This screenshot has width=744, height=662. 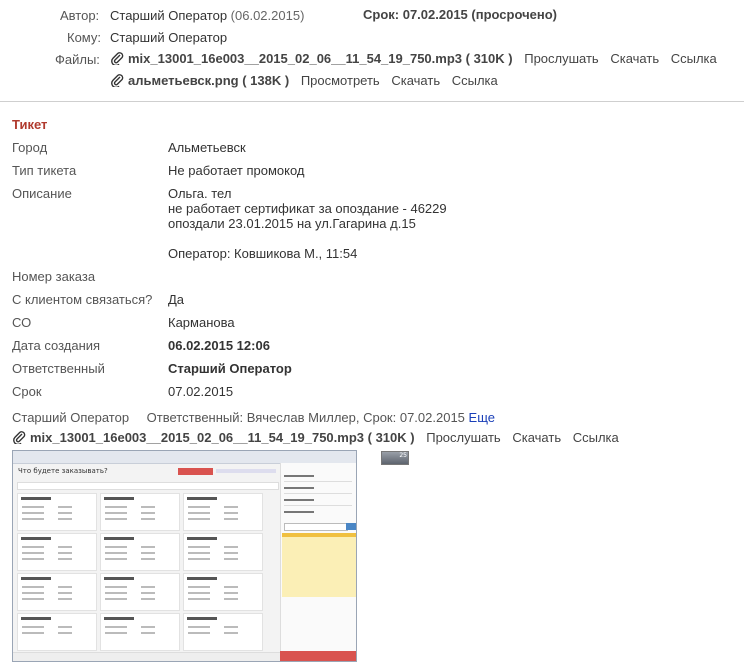 I want to click on field-label: Описание, so click(x=42, y=193).